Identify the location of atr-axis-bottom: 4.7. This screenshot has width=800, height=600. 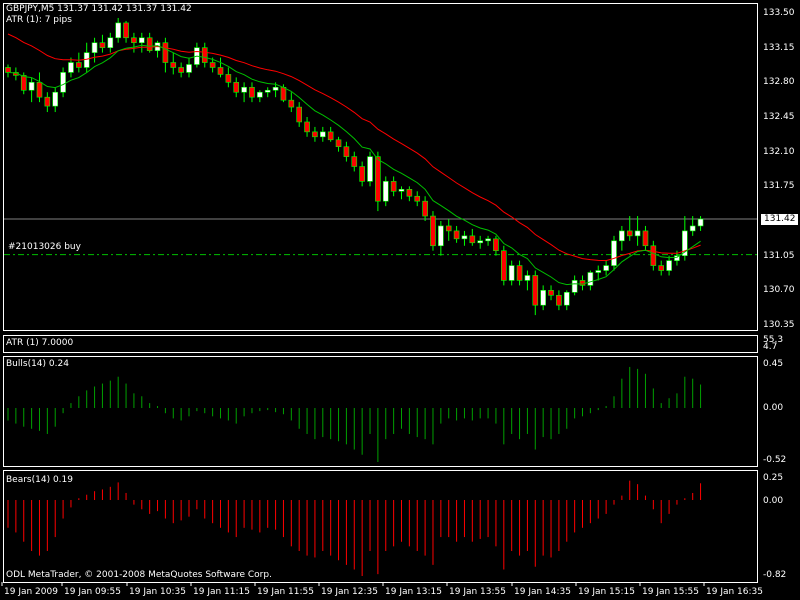
(770, 347).